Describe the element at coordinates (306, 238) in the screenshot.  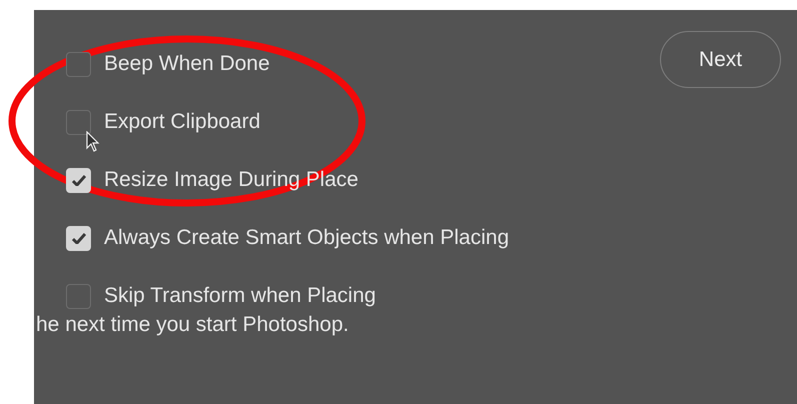
I see `checkbox-label: Always Create Smart Objects when Placing` at that location.